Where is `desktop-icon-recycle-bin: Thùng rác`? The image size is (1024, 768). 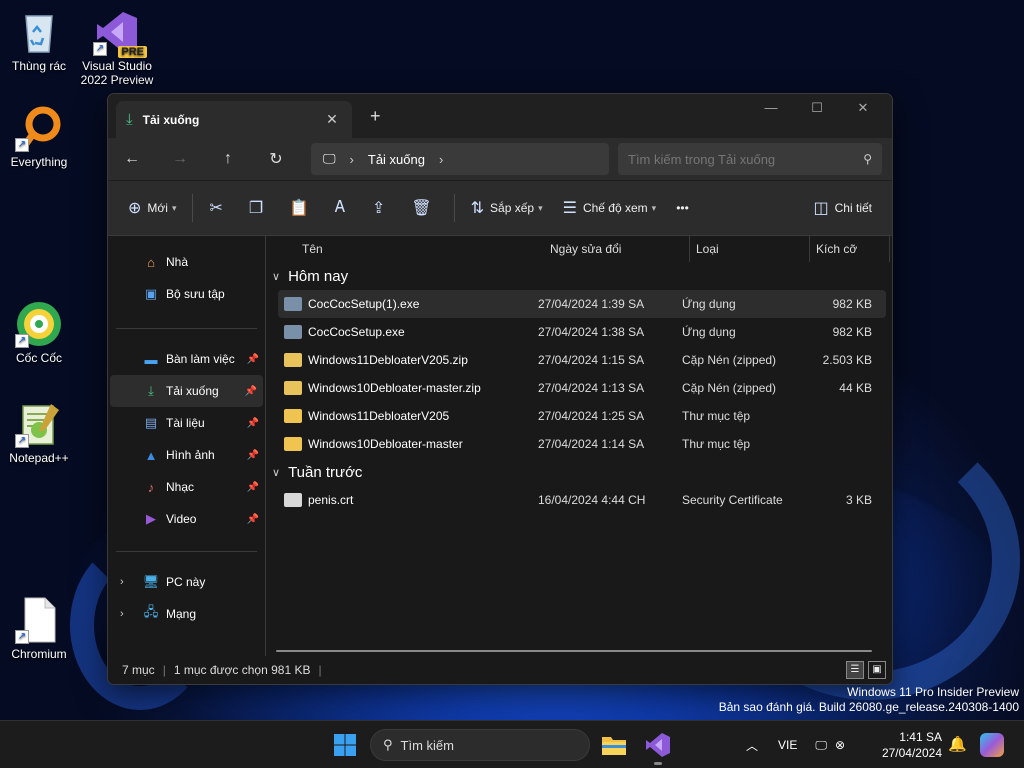 desktop-icon-recycle-bin: Thùng rác is located at coordinates (39, 40).